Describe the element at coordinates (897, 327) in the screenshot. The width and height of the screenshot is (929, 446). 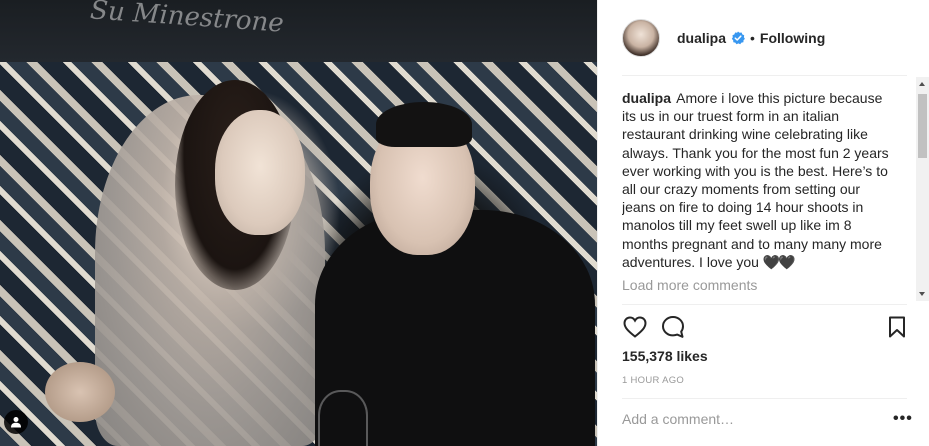
I see `bookmark-icon` at that location.